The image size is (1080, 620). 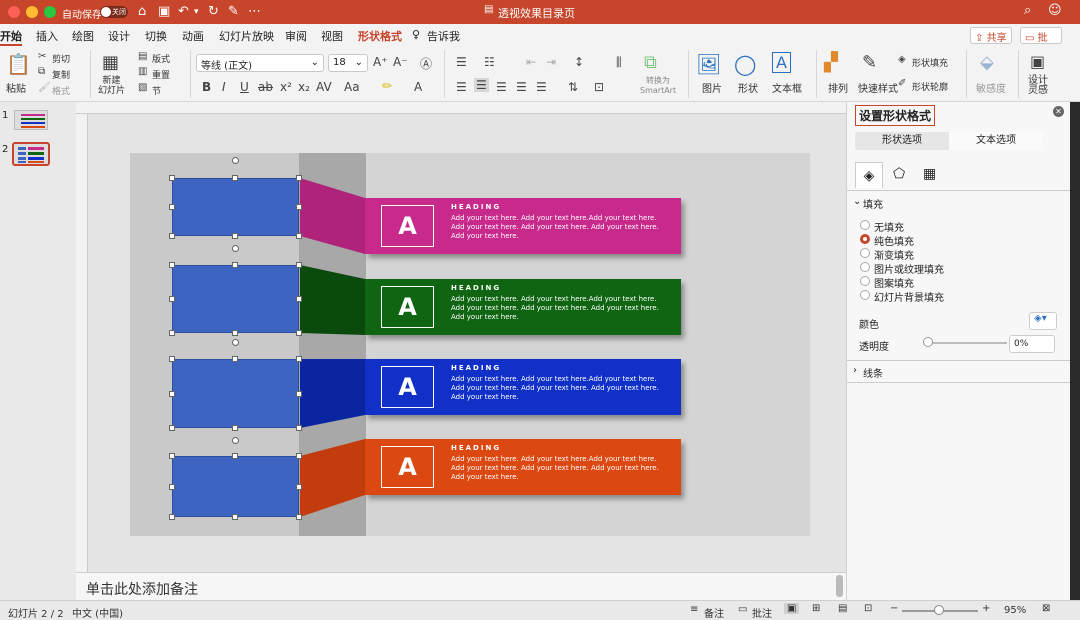 I want to click on comments-icon: ▭, so click(x=743, y=609).